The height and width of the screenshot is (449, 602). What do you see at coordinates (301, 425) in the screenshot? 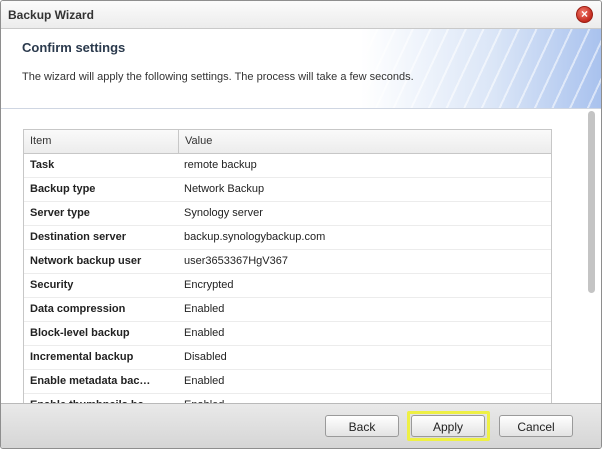
I see `dialog-footer: Back Apply Cancel` at bounding box center [301, 425].